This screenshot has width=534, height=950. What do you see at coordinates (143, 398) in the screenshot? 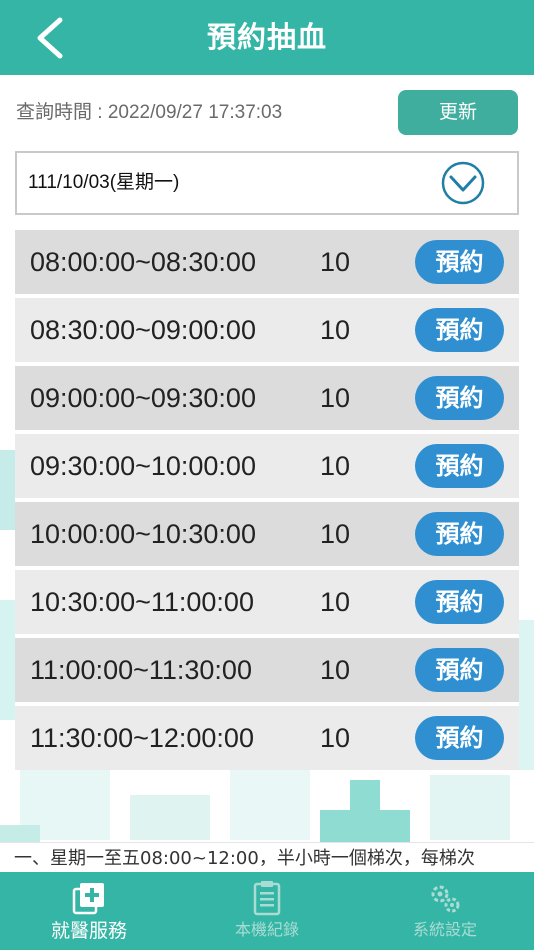
I see `slot-time: 09:00:00~09:30:00` at bounding box center [143, 398].